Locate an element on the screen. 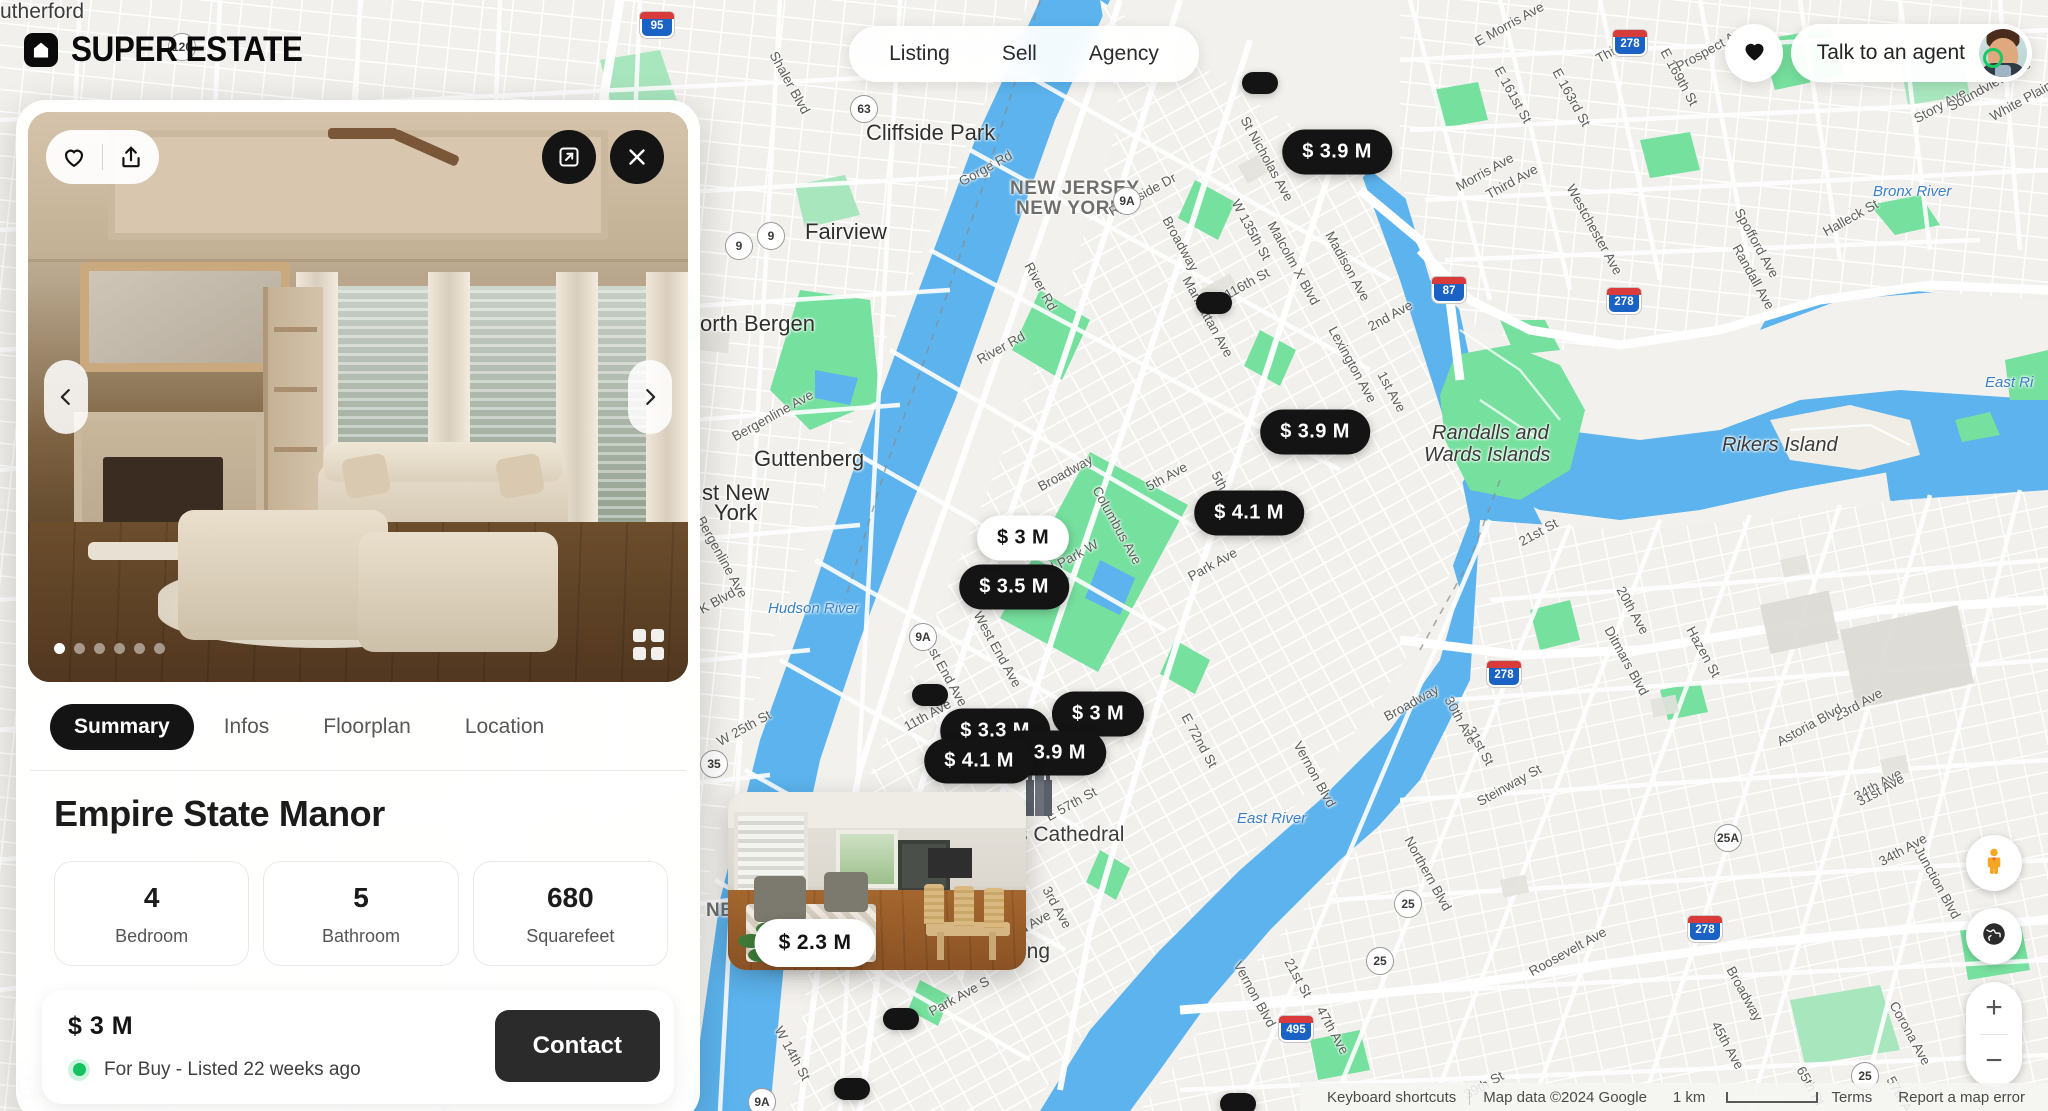 The width and height of the screenshot is (2048, 1111). price-marker-1: $ 3.9 M is located at coordinates (1315, 432).